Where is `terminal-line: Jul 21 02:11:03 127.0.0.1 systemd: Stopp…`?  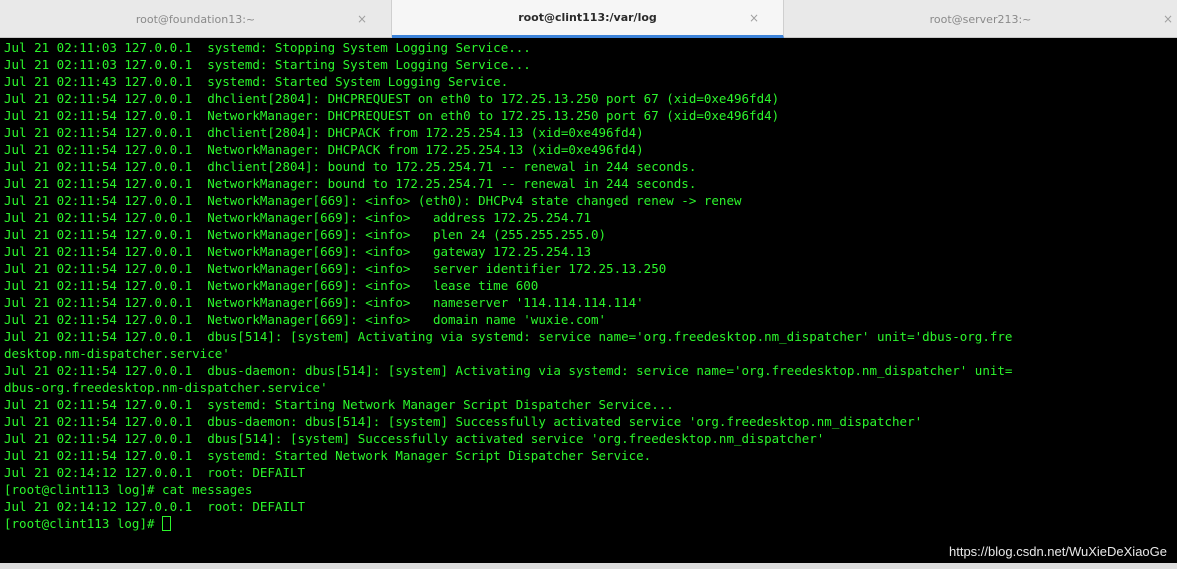
terminal-line: Jul 21 02:11:03 127.0.0.1 systemd: Stopp… is located at coordinates (267, 47).